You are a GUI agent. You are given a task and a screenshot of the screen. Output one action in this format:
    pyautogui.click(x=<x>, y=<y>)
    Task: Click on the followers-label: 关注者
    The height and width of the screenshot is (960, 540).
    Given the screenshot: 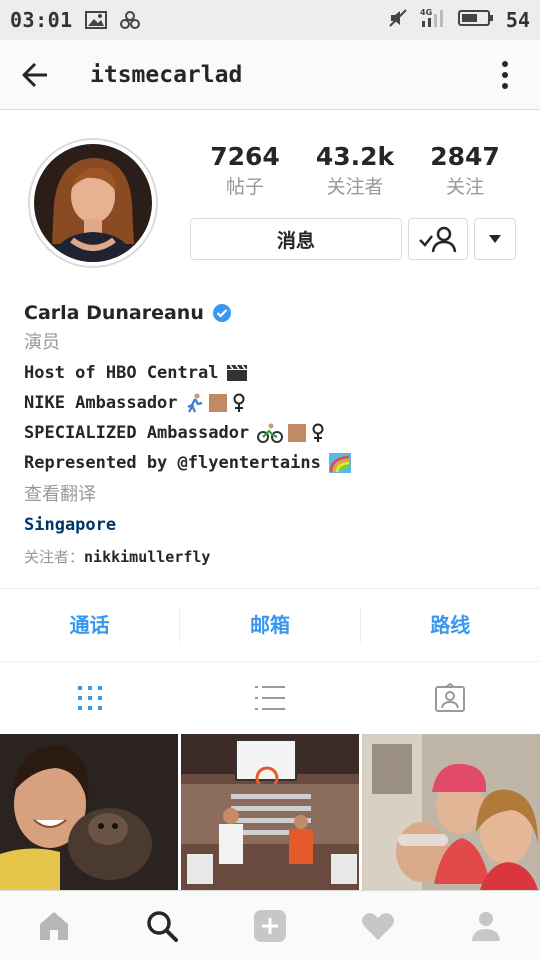 What is the action you would take?
    pyautogui.click(x=355, y=187)
    